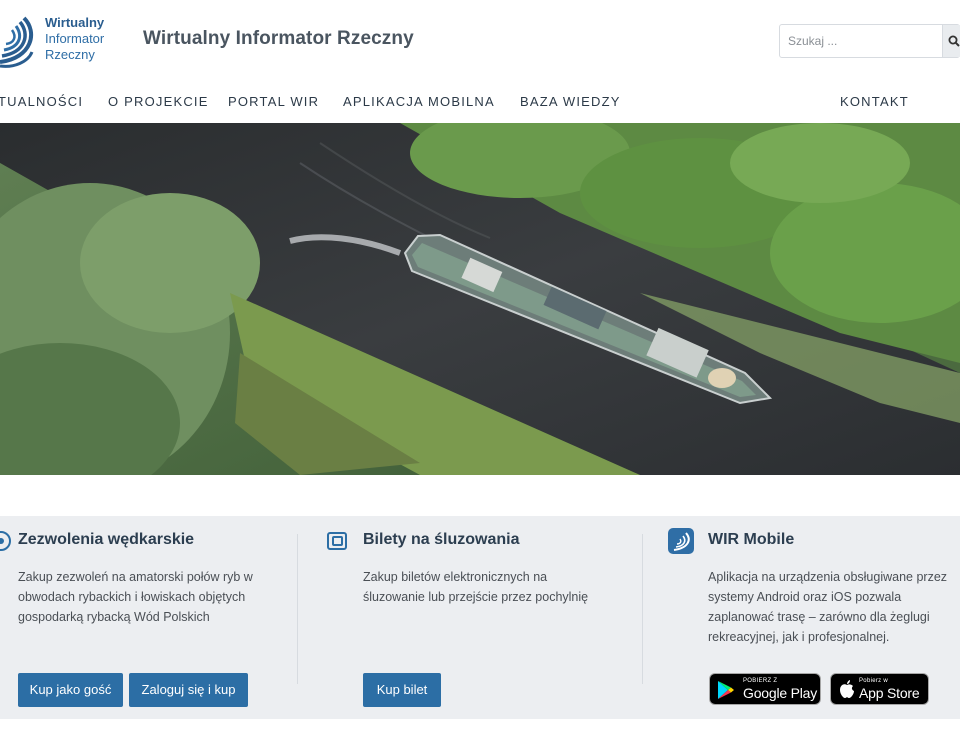 The height and width of the screenshot is (750, 960). What do you see at coordinates (751, 539) in the screenshot?
I see `wir-mobile-title: WIR Mobile` at bounding box center [751, 539].